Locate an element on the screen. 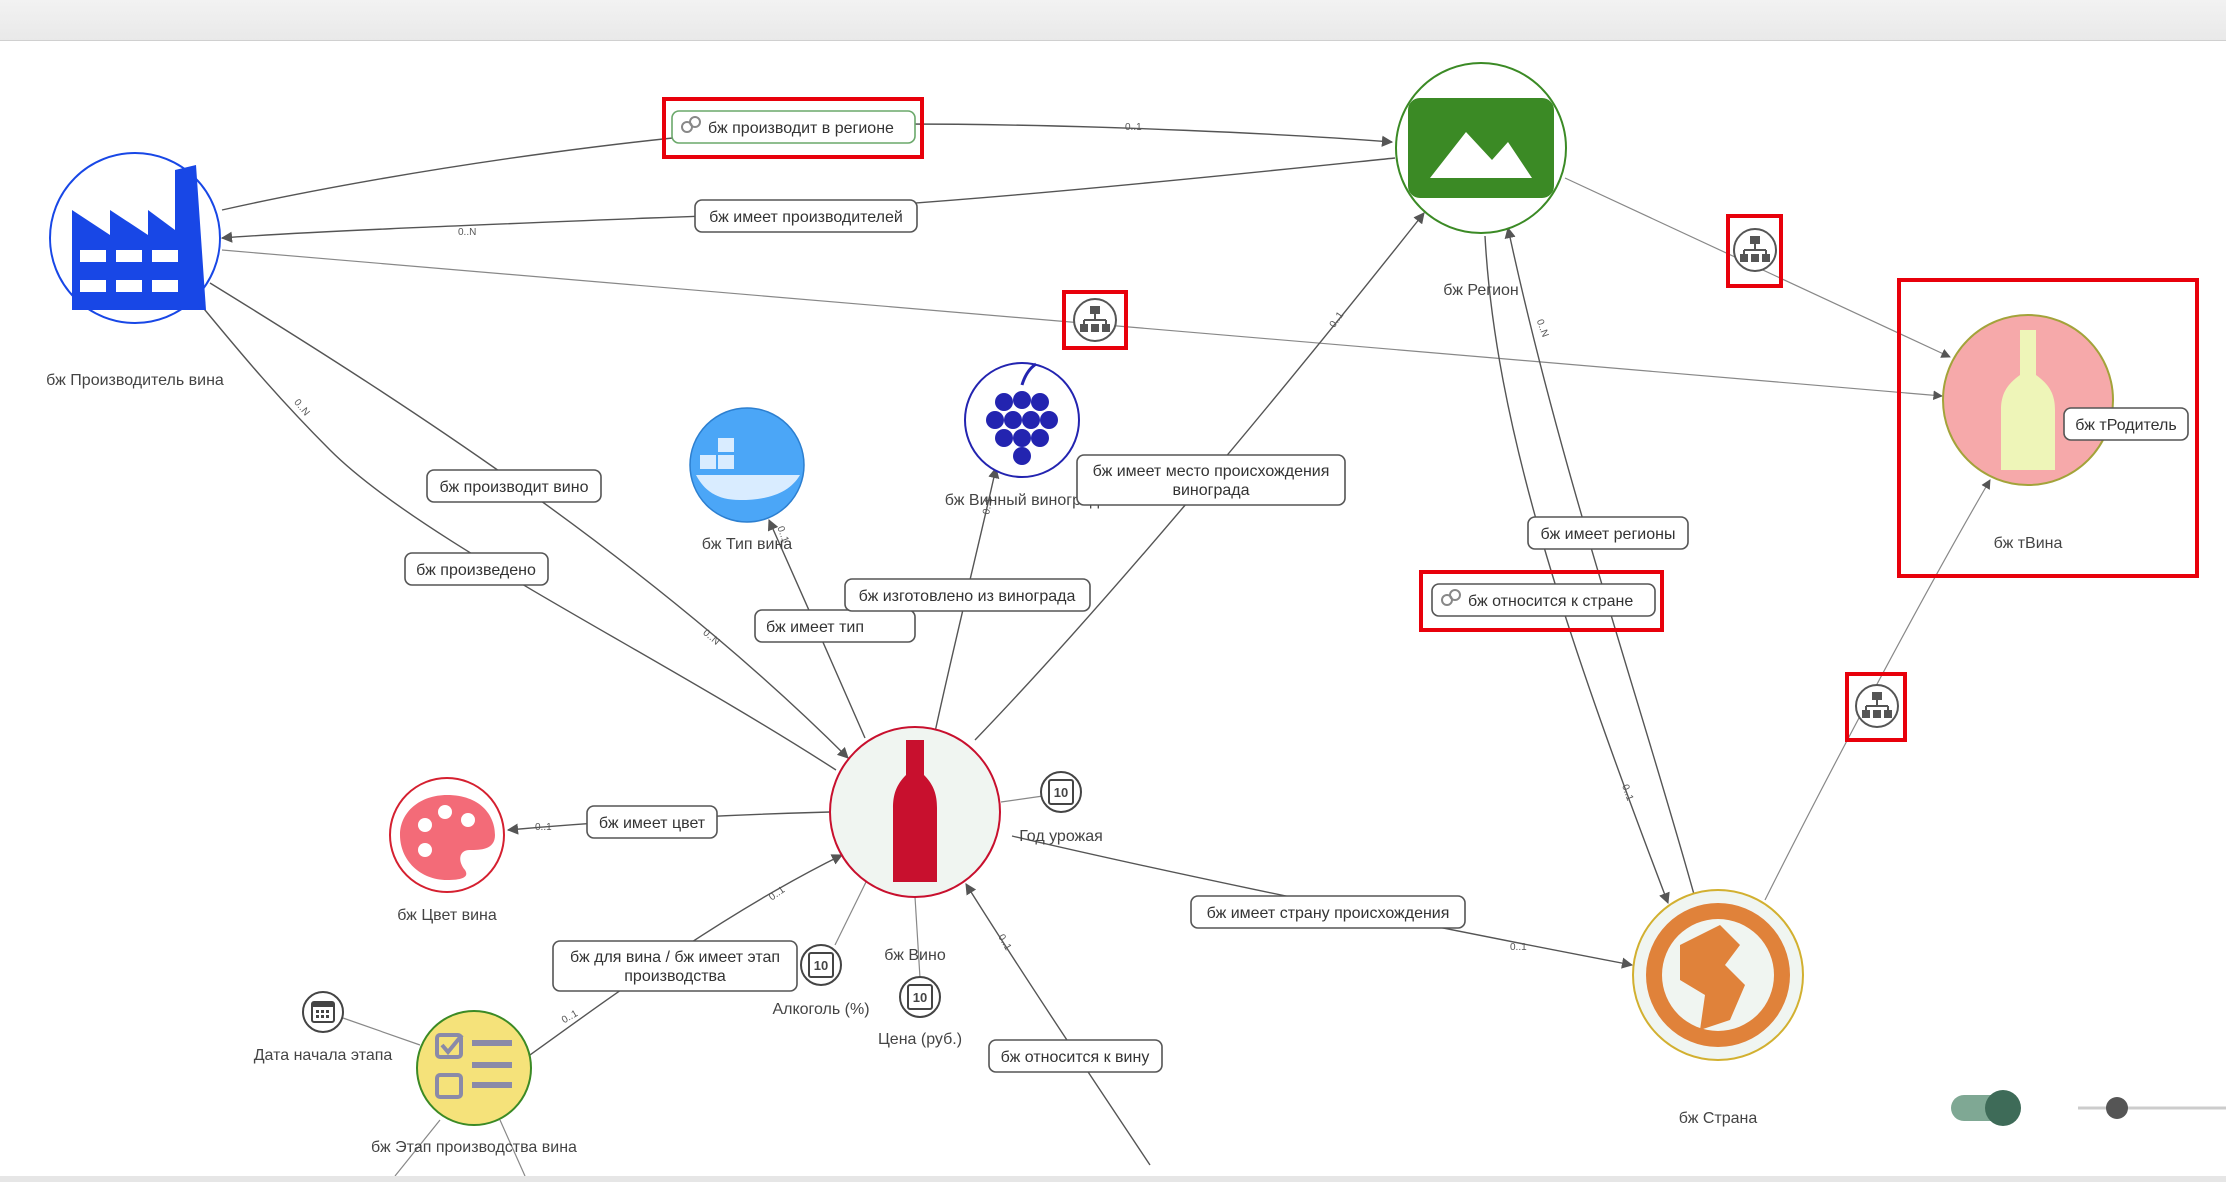 The width and height of the screenshot is (2226, 1182). layout-toggle is located at coordinates (1986, 1108).